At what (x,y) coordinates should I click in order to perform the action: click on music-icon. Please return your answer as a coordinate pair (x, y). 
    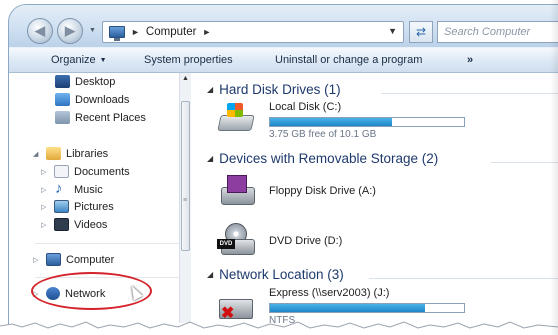
    Looking at the image, I should click on (61, 188).